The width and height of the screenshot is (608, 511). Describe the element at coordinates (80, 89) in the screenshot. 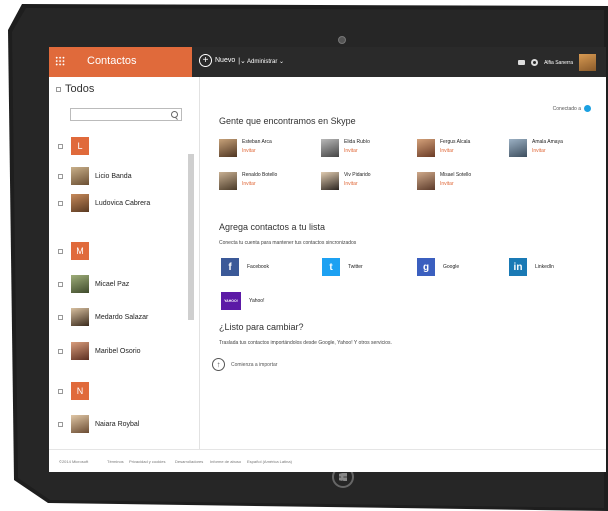

I see `filter-label: Todos` at that location.